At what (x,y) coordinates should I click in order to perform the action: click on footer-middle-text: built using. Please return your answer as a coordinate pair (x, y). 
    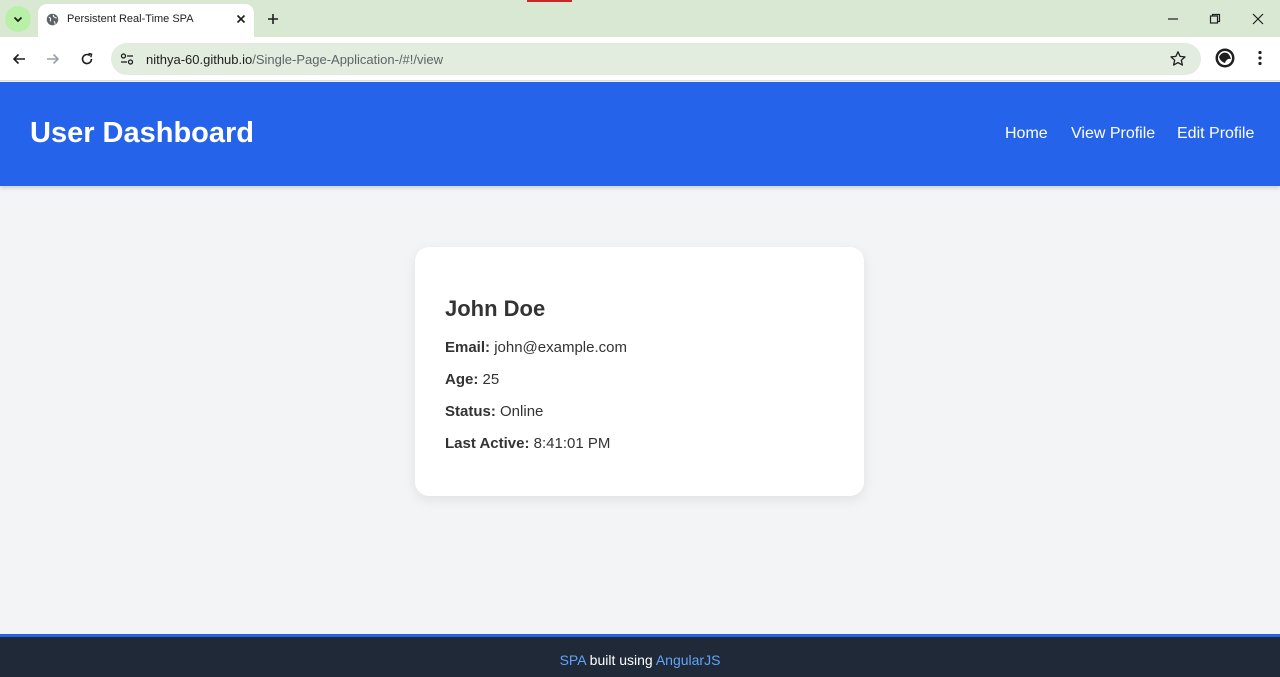
    Looking at the image, I should click on (621, 660).